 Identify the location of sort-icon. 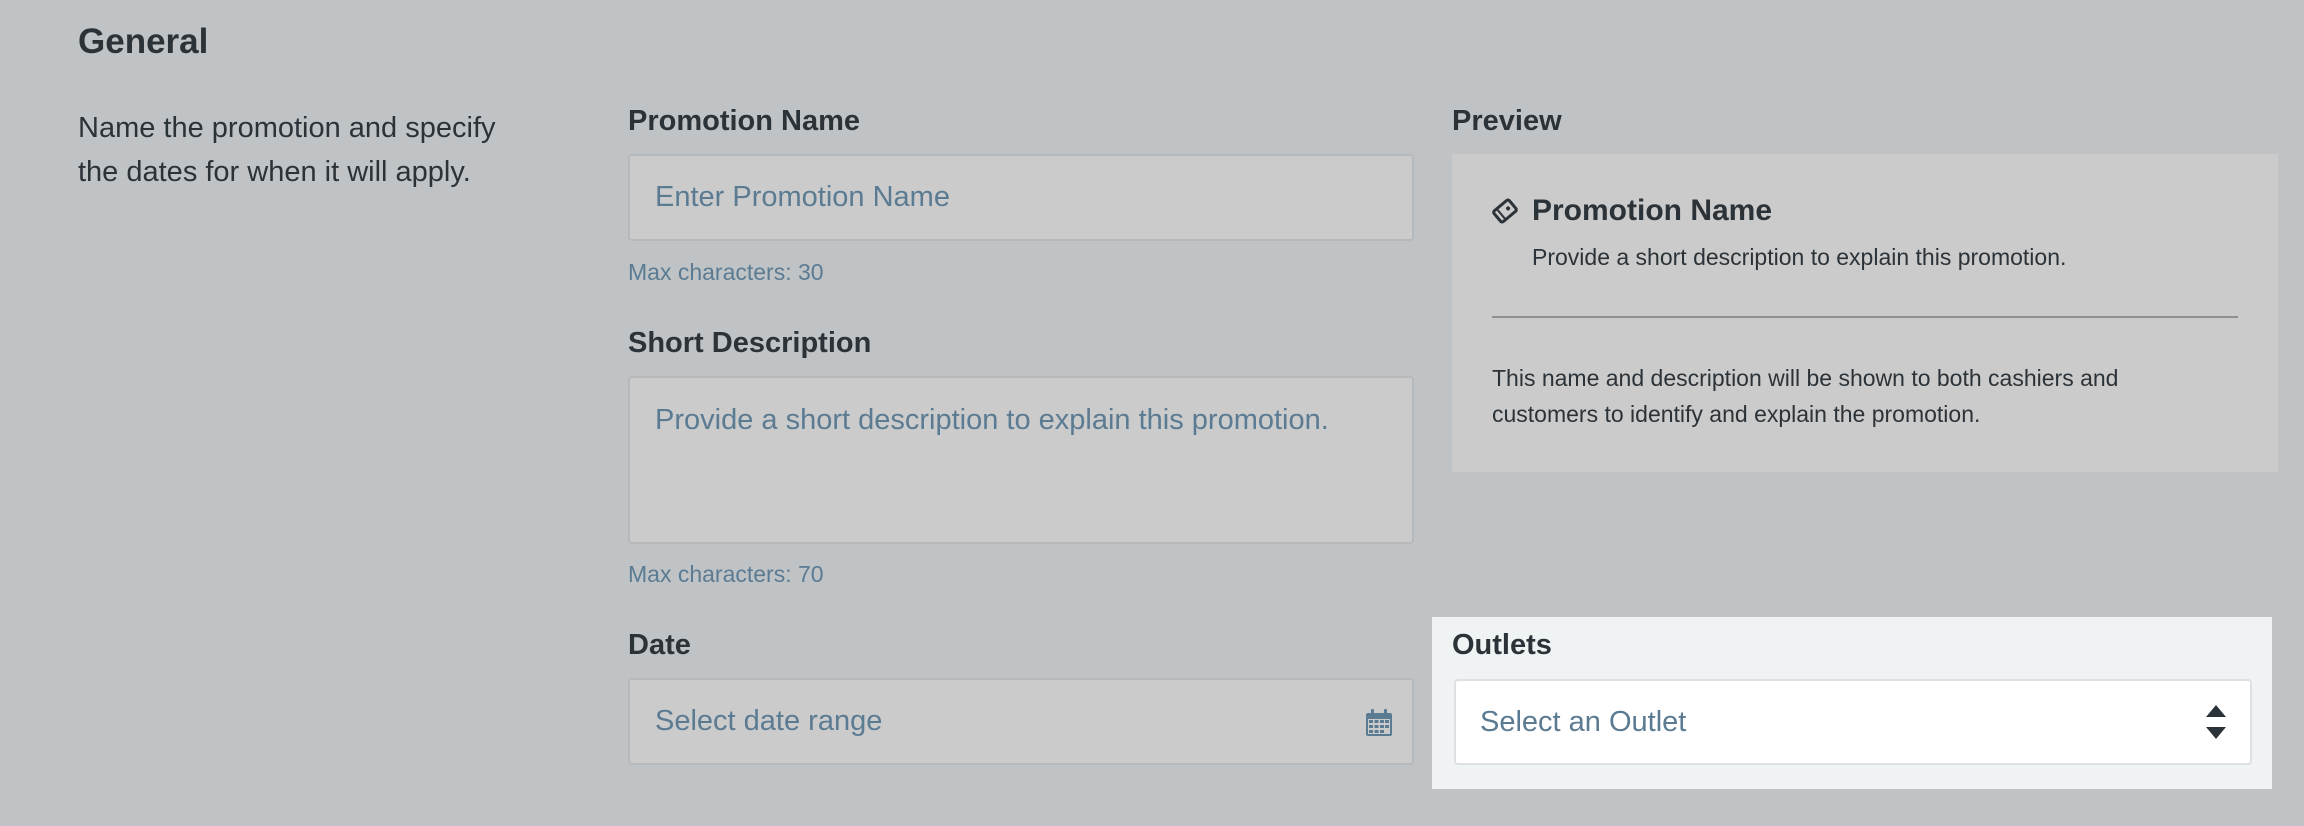
(2216, 722).